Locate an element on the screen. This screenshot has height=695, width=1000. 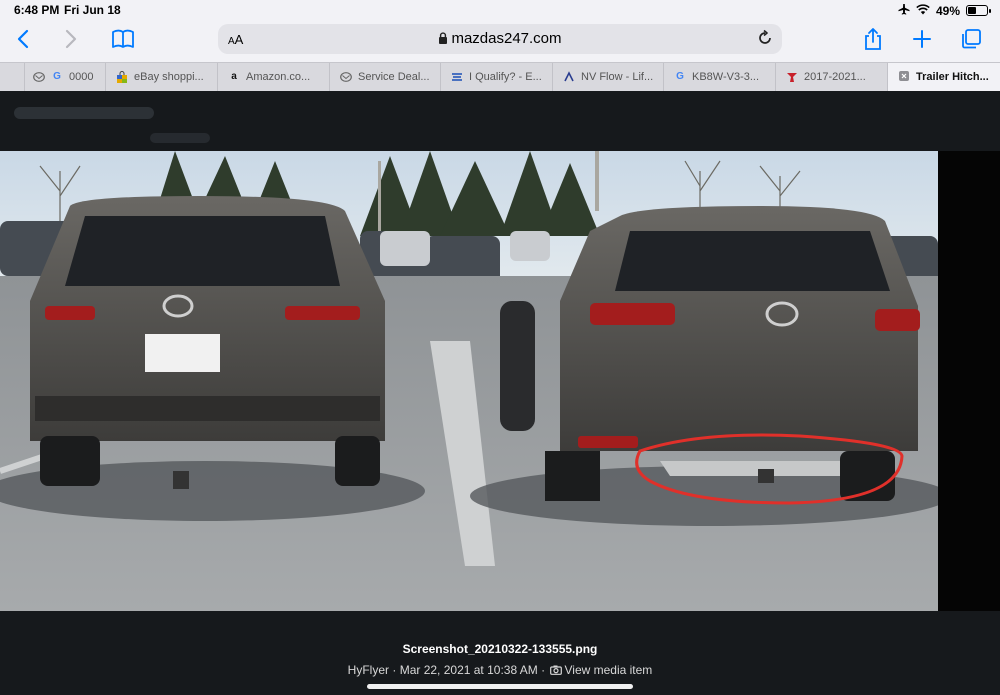
tab-label: 0000 is located at coordinates (81, 77).